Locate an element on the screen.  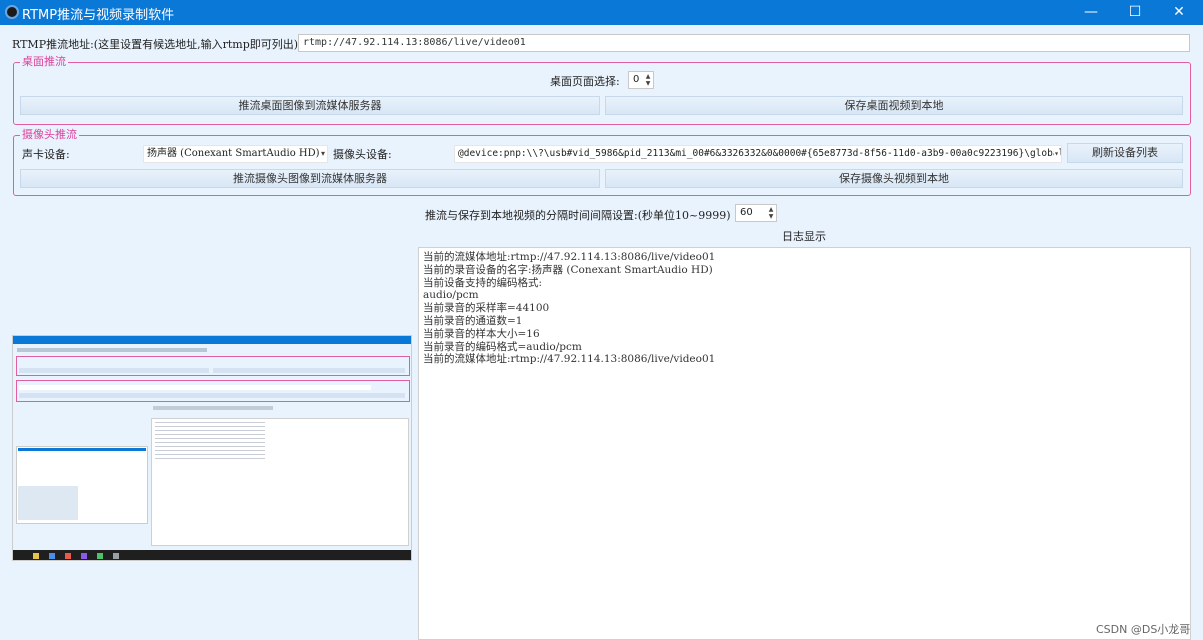
watermark: CSDN @DS小龙哥 is located at coordinates (1143, 629).